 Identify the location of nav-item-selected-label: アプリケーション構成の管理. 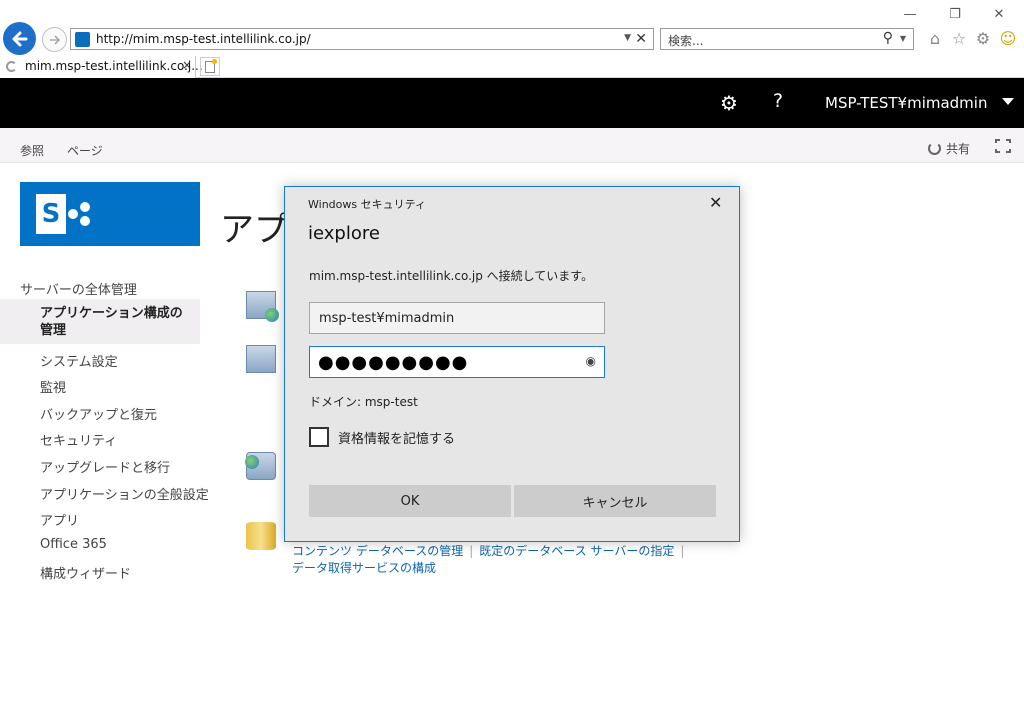
(111, 322).